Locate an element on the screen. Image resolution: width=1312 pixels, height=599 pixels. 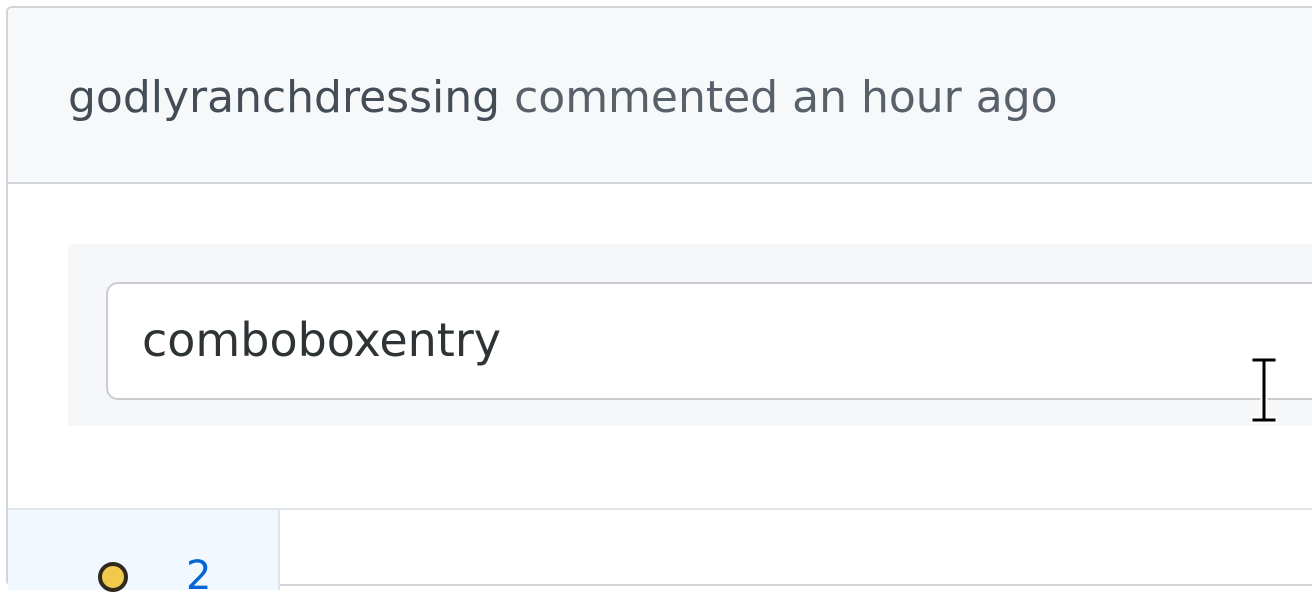
reactions-bar: 2 is located at coordinates (144, 553).